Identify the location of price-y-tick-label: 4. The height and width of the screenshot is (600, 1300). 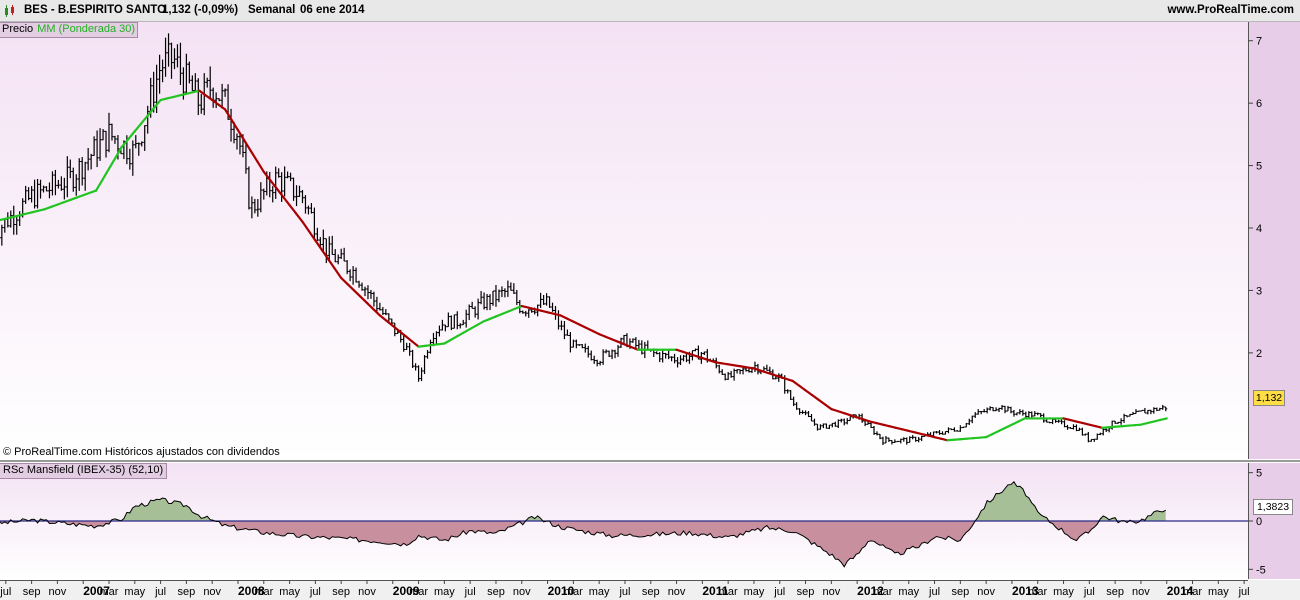
(1259, 229).